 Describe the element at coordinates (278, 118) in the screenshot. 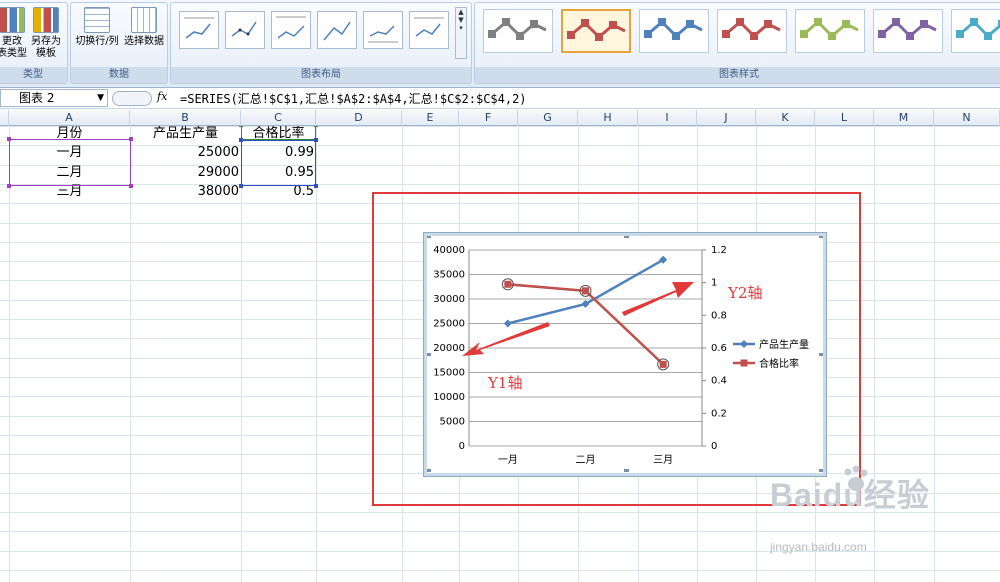

I see `column-header: C` at that location.